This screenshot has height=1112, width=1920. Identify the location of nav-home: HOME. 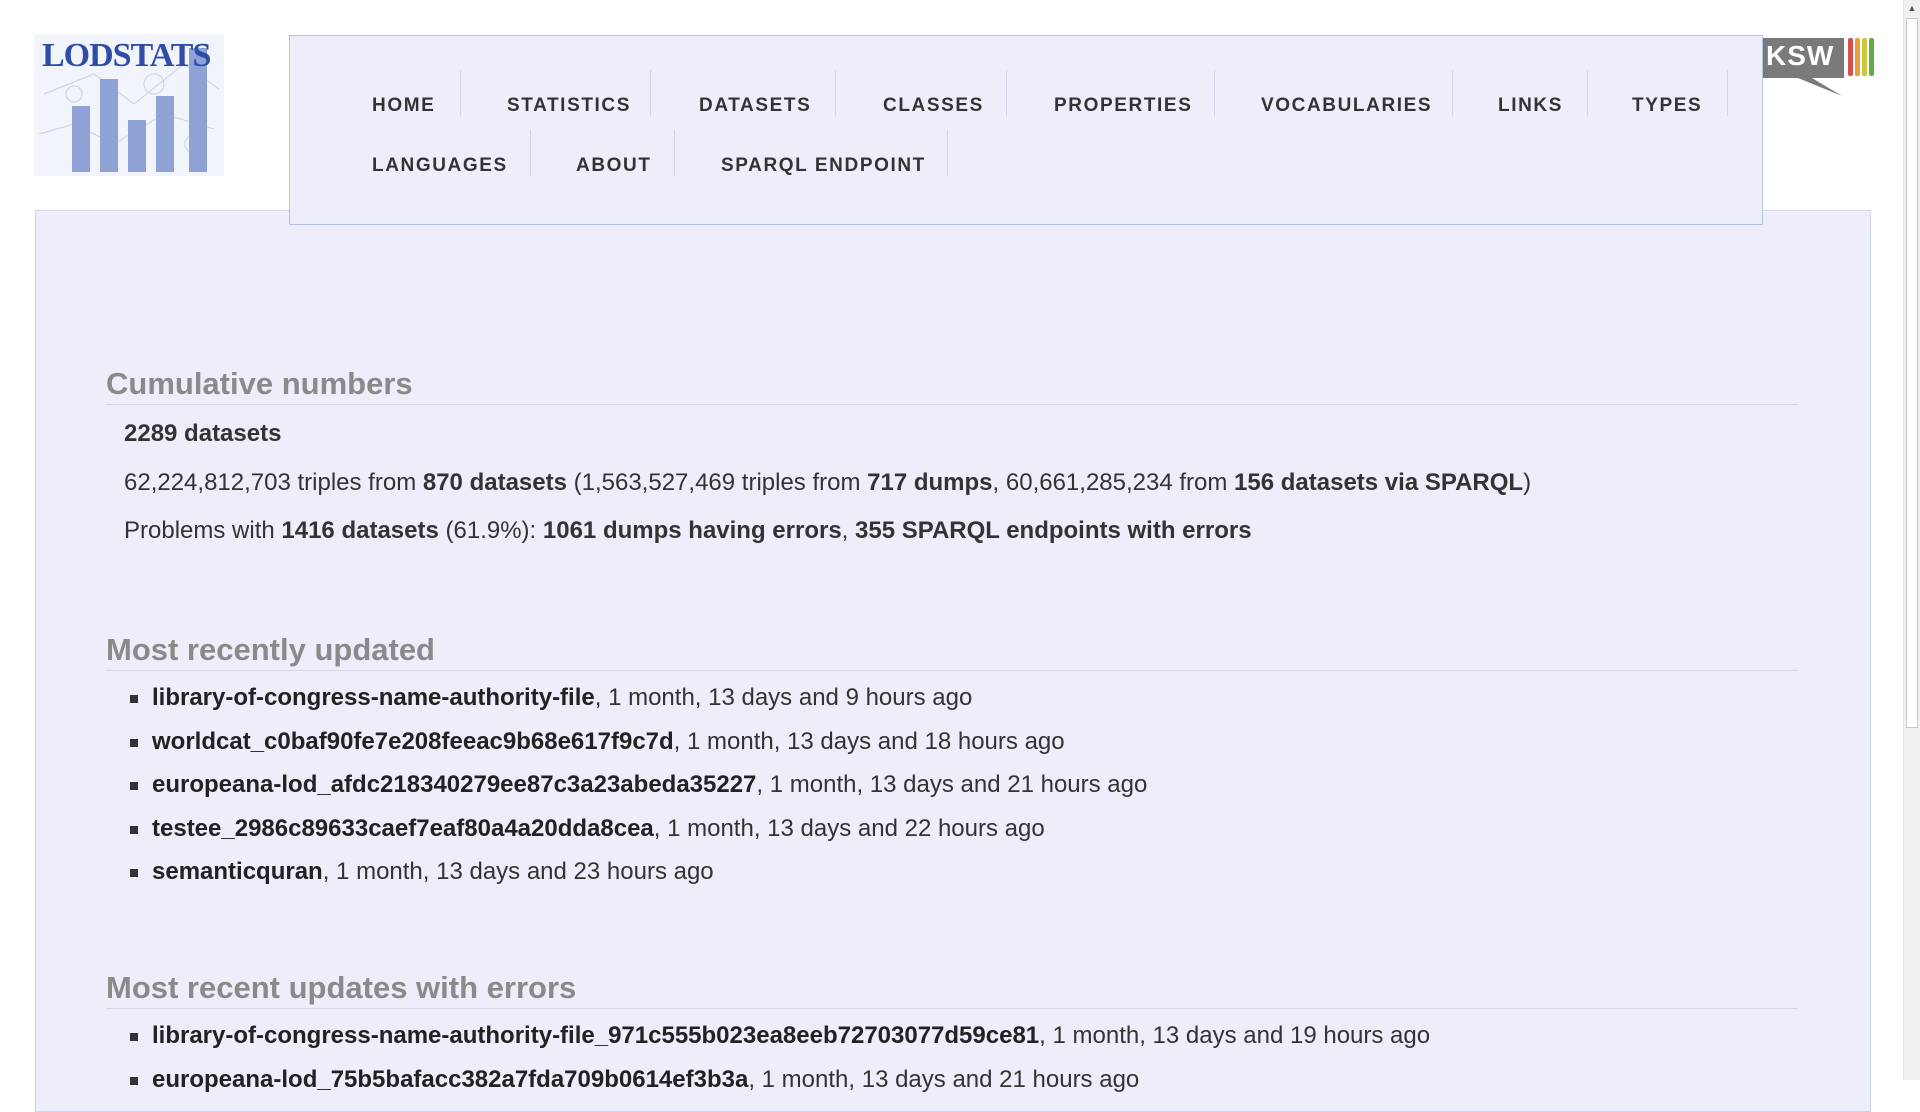
(403, 106).